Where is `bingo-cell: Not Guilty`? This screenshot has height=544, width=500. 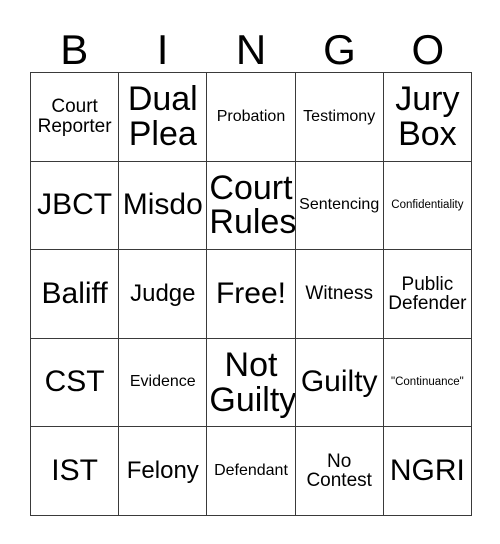
bingo-cell: Not Guilty is located at coordinates (251, 383).